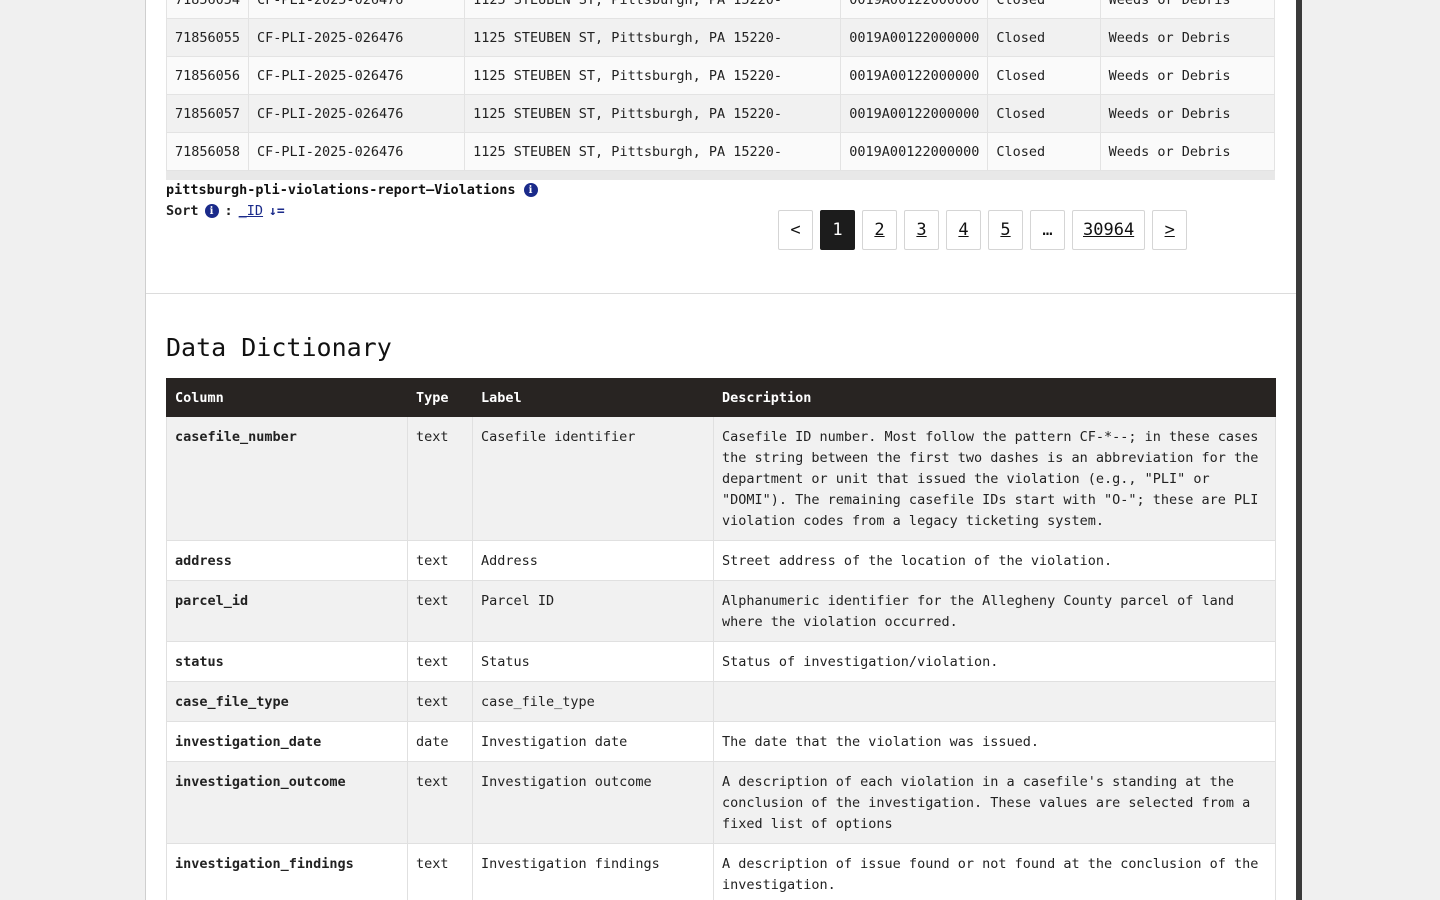  What do you see at coordinates (963, 230) in the screenshot?
I see `page-button-4: 4` at bounding box center [963, 230].